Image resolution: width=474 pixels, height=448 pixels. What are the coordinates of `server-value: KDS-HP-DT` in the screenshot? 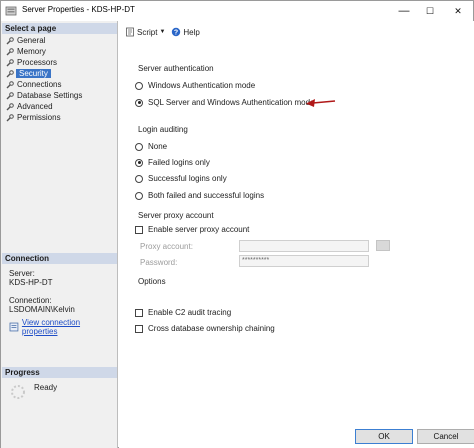 It's located at (31, 282).